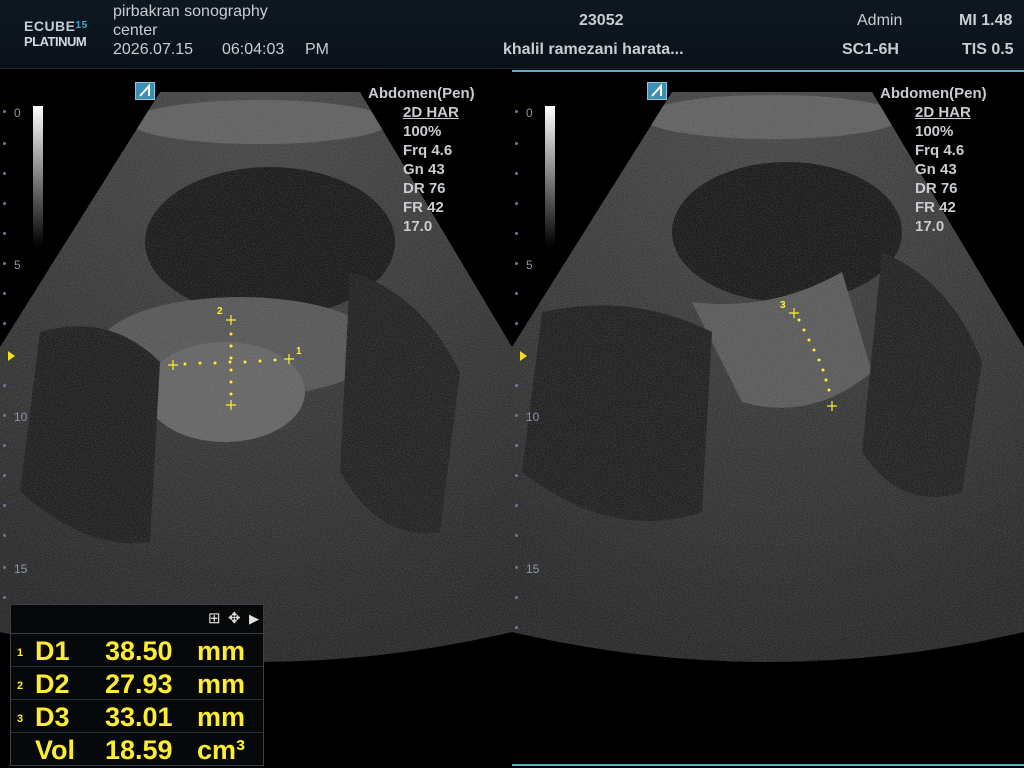 The height and width of the screenshot is (768, 1024). I want to click on institution-name: pirbakran sonography, so click(190, 11).